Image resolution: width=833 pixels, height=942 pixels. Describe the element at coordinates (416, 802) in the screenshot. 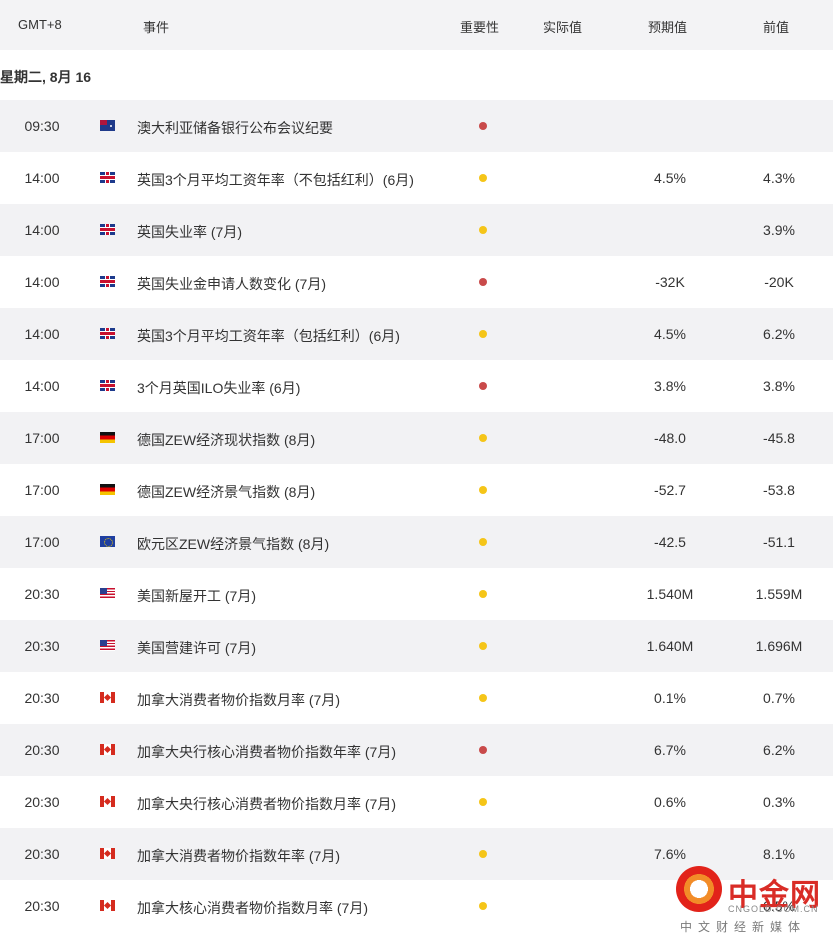

I see `table-row: 20:30 加拿大央行核心消费者物价指数月率 (7月) 0.6% 0.3%` at that location.